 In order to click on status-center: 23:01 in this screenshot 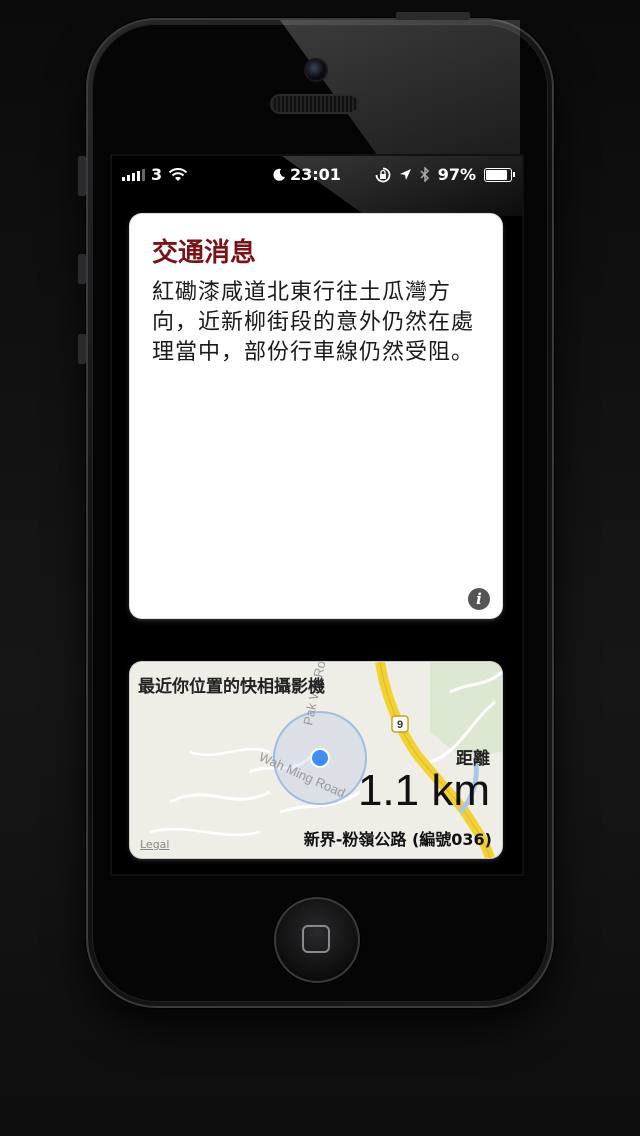, I will do `click(306, 174)`.